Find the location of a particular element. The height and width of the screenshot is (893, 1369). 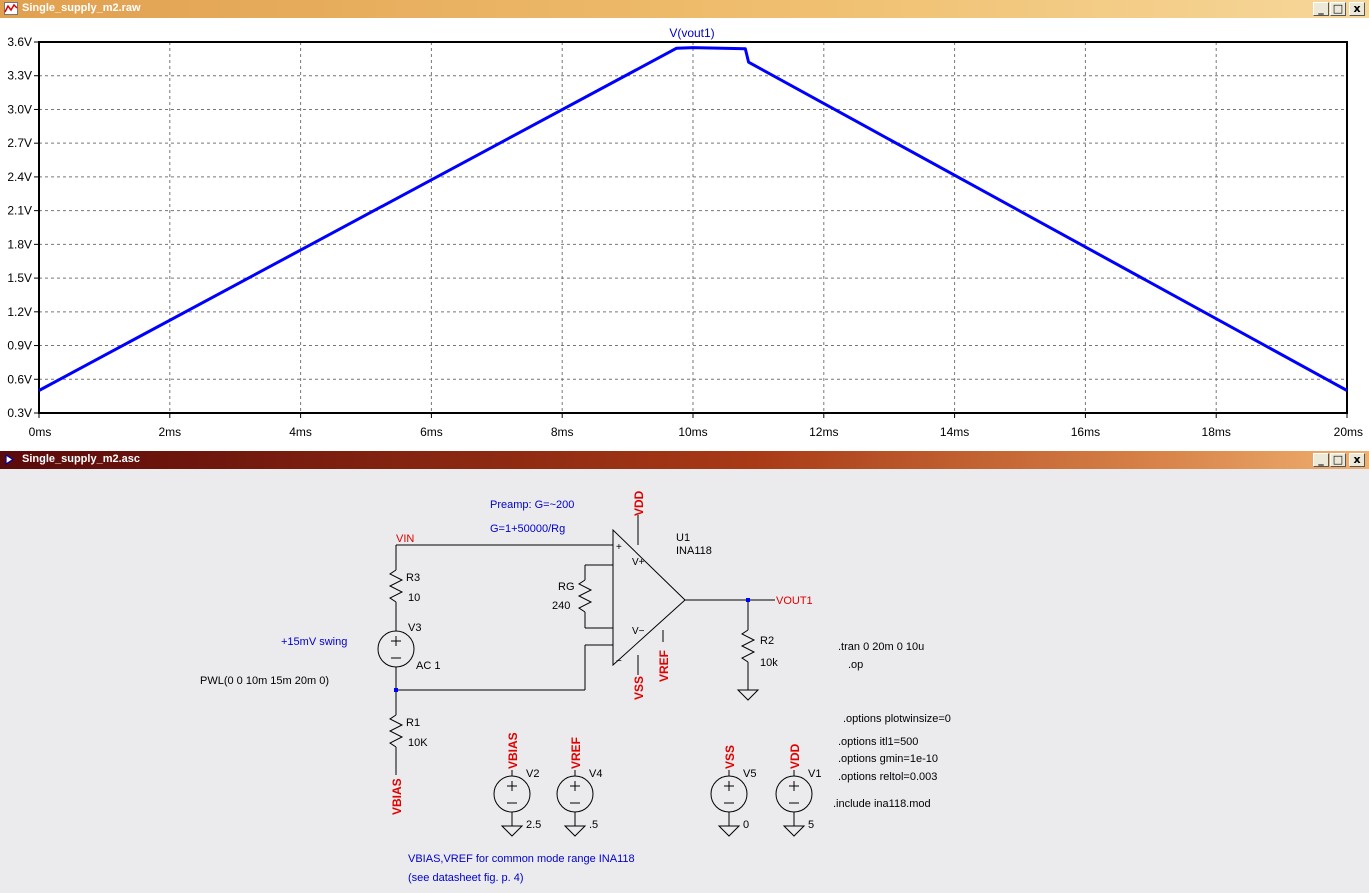

directive-plotwinsize: .options plotwinsize=0 is located at coordinates (897, 719).